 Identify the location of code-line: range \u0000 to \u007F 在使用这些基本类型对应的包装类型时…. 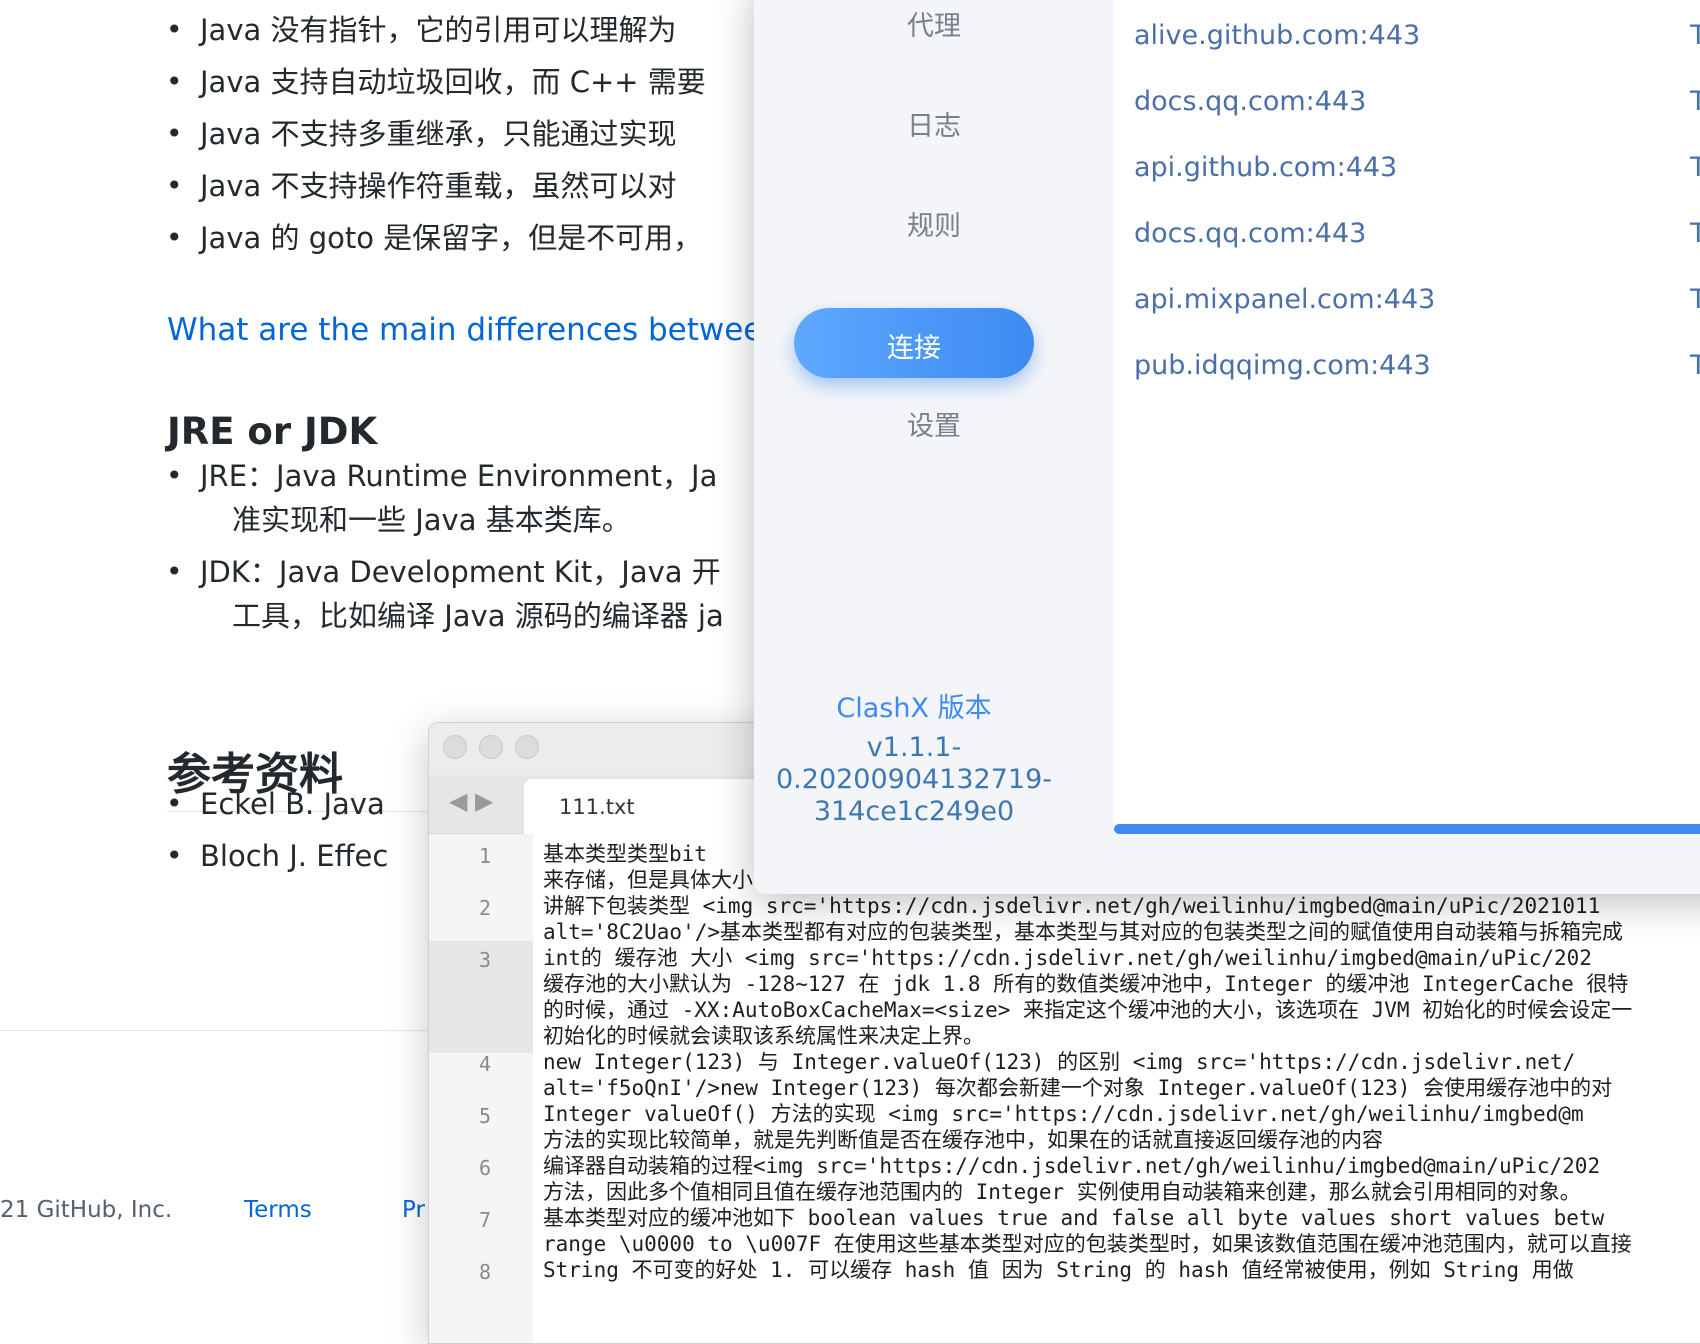
(1087, 1244).